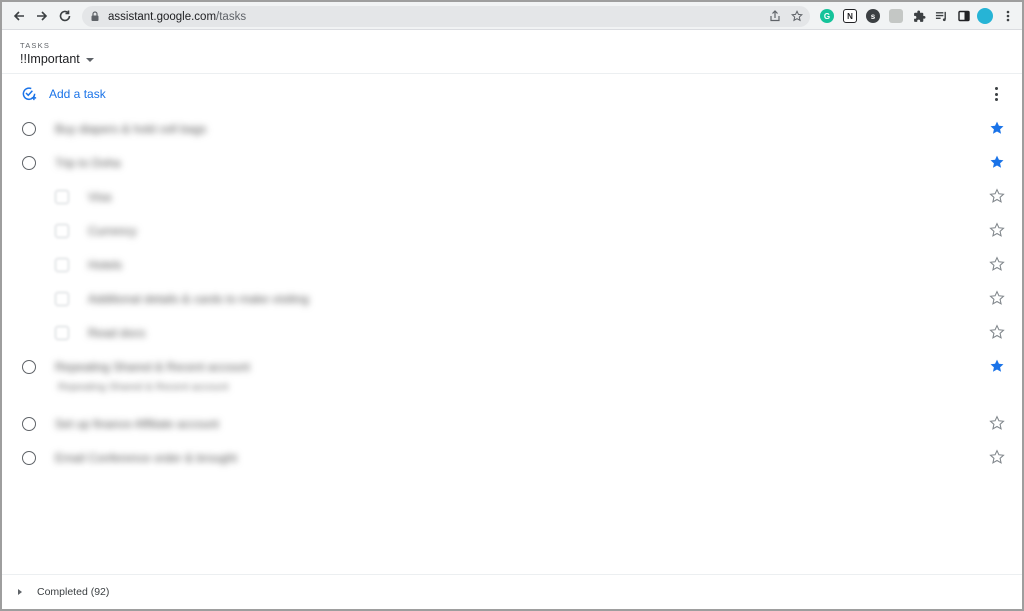  Describe the element at coordinates (512, 591) in the screenshot. I see `completed-section: Completed (92)` at that location.